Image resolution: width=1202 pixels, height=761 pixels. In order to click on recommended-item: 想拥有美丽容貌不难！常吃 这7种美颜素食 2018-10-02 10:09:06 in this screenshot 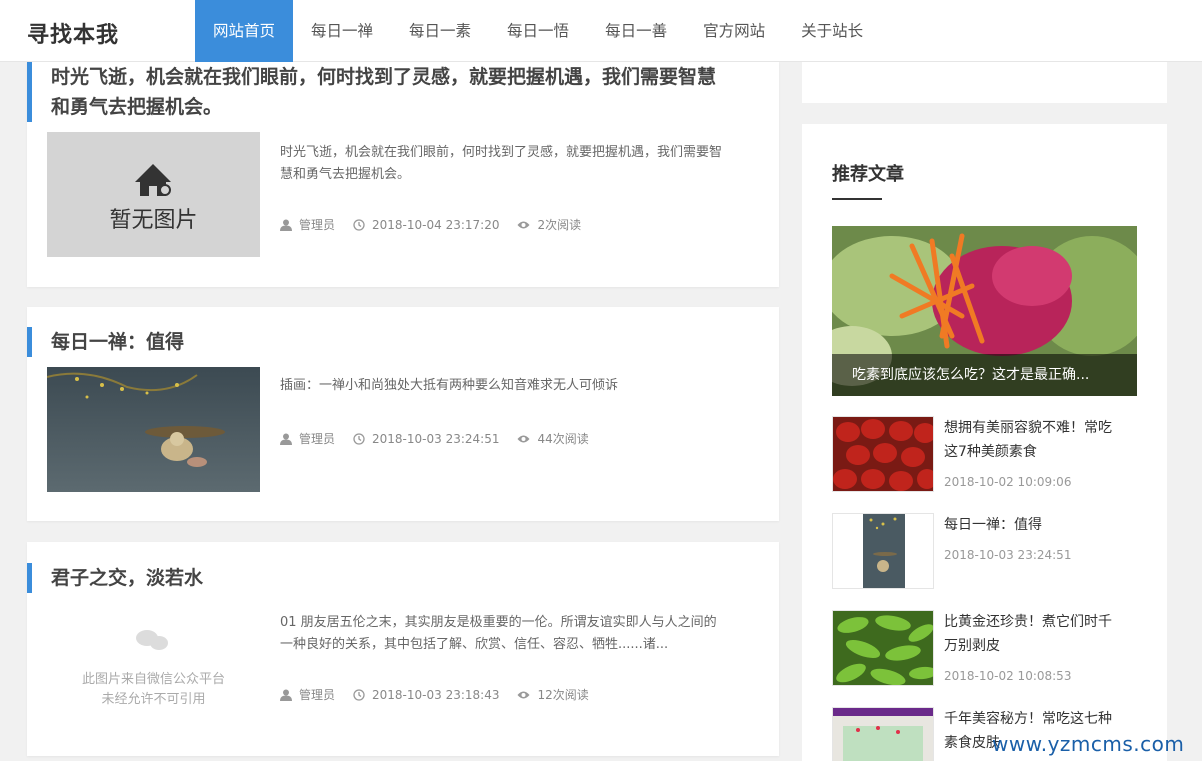, I will do `click(987, 456)`.